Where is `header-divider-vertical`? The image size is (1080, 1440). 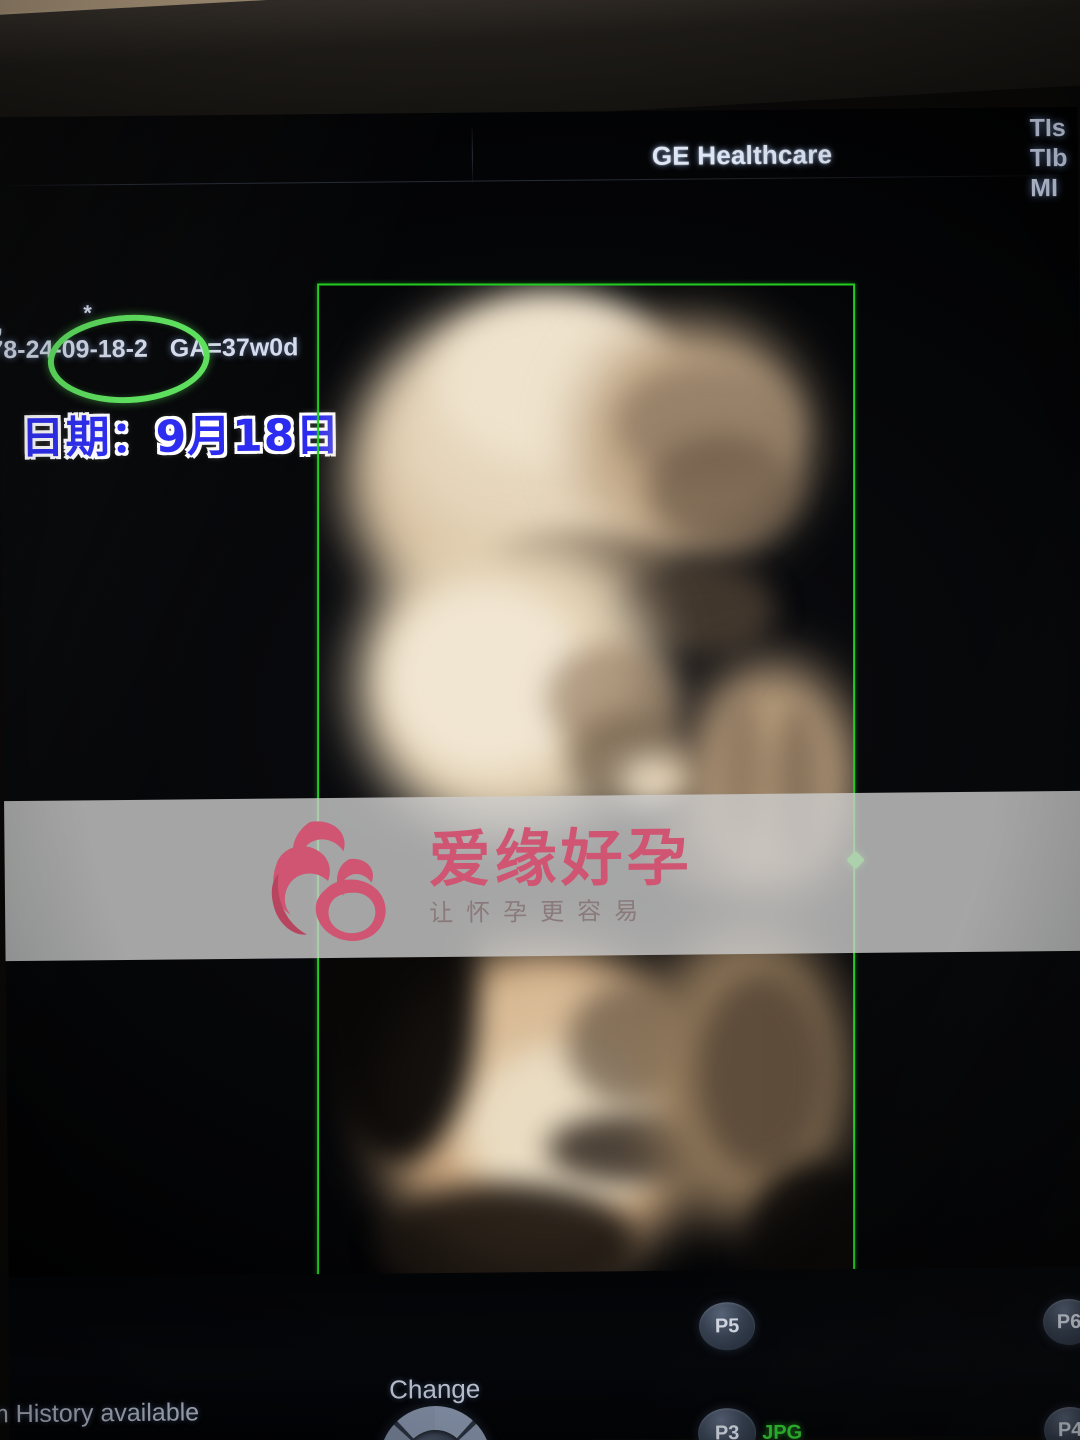
header-divider-vertical is located at coordinates (472, 154).